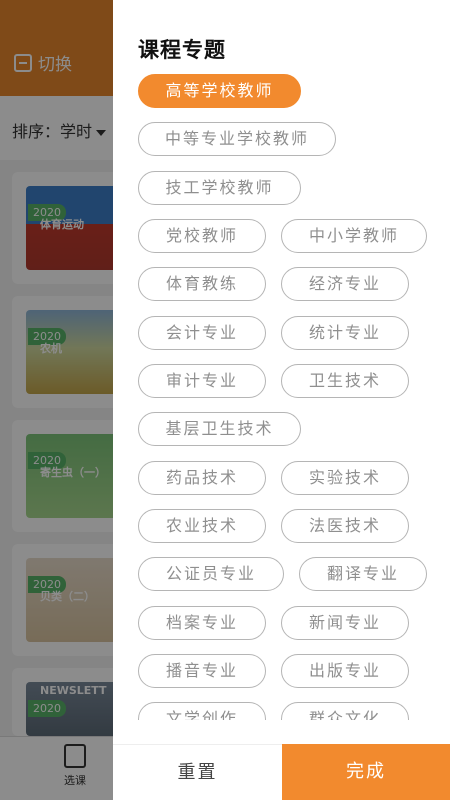 The height and width of the screenshot is (801, 450). I want to click on topic-chip: 公证员专业, so click(211, 574).